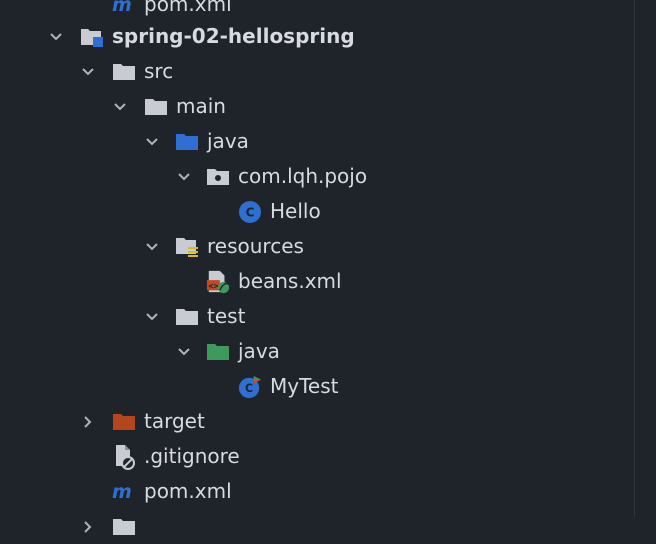  What do you see at coordinates (317, 246) in the screenshot?
I see `tree-item-resources: resources` at bounding box center [317, 246].